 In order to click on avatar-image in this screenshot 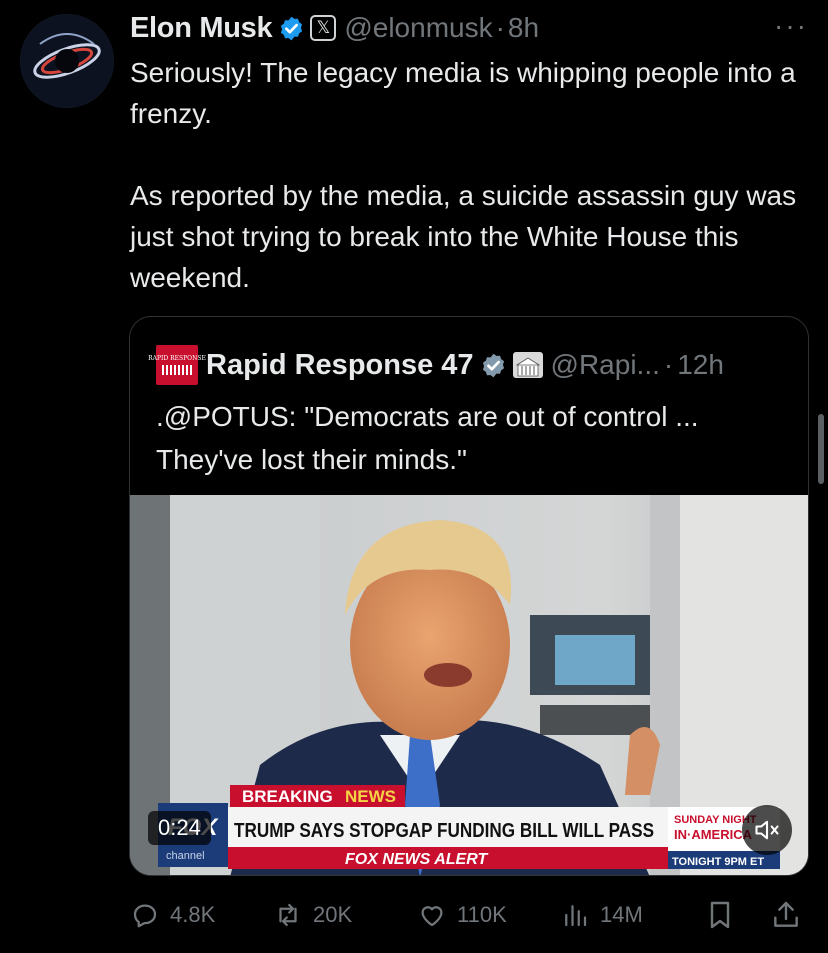, I will do `click(67, 61)`.